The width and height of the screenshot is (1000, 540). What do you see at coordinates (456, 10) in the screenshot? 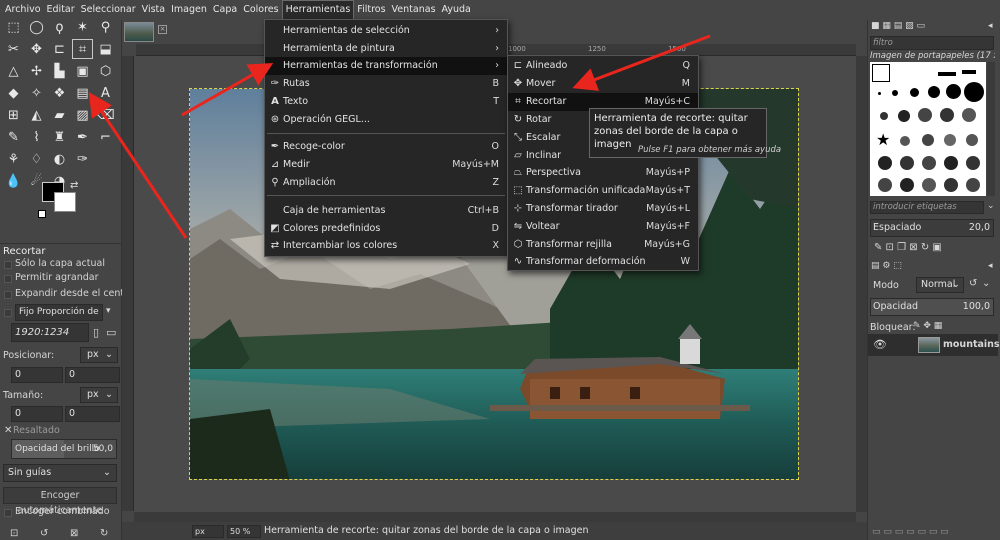
I see `menu-ayuda: Ayuda` at bounding box center [456, 10].